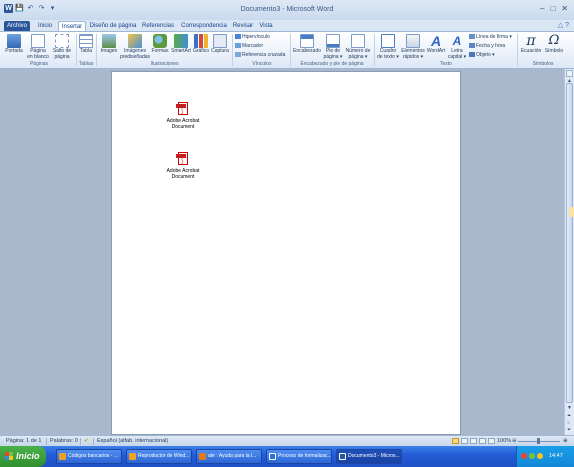 The width and height of the screenshot is (574, 467). I want to click on encabezado-button: Encabezado, so click(307, 44).